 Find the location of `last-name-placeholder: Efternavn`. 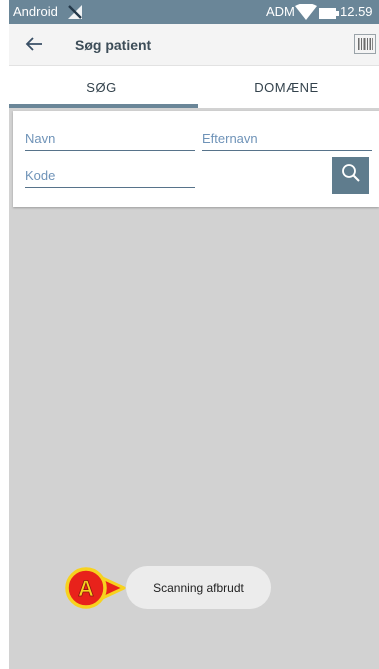

last-name-placeholder: Efternavn is located at coordinates (230, 138).